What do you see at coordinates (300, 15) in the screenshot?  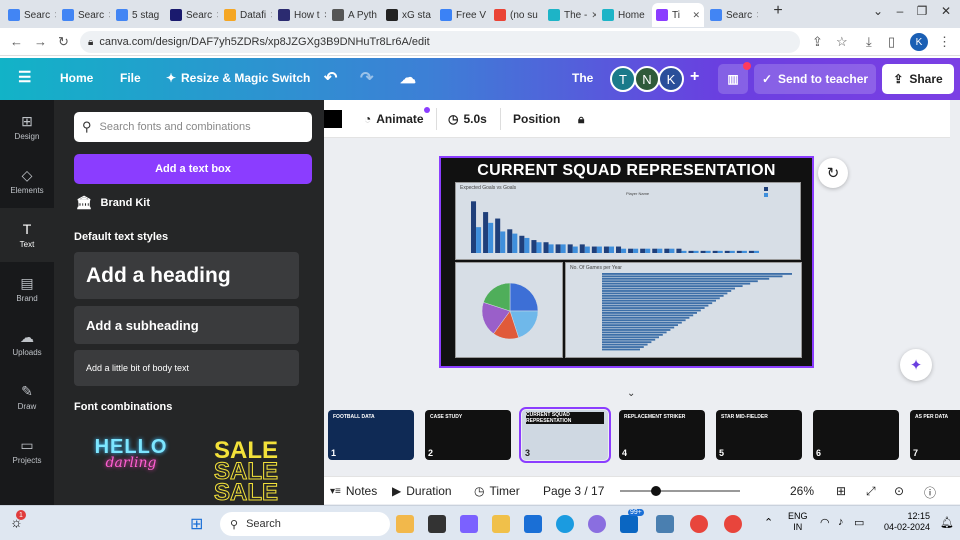 I see `browser-tab: How t ✕` at bounding box center [300, 15].